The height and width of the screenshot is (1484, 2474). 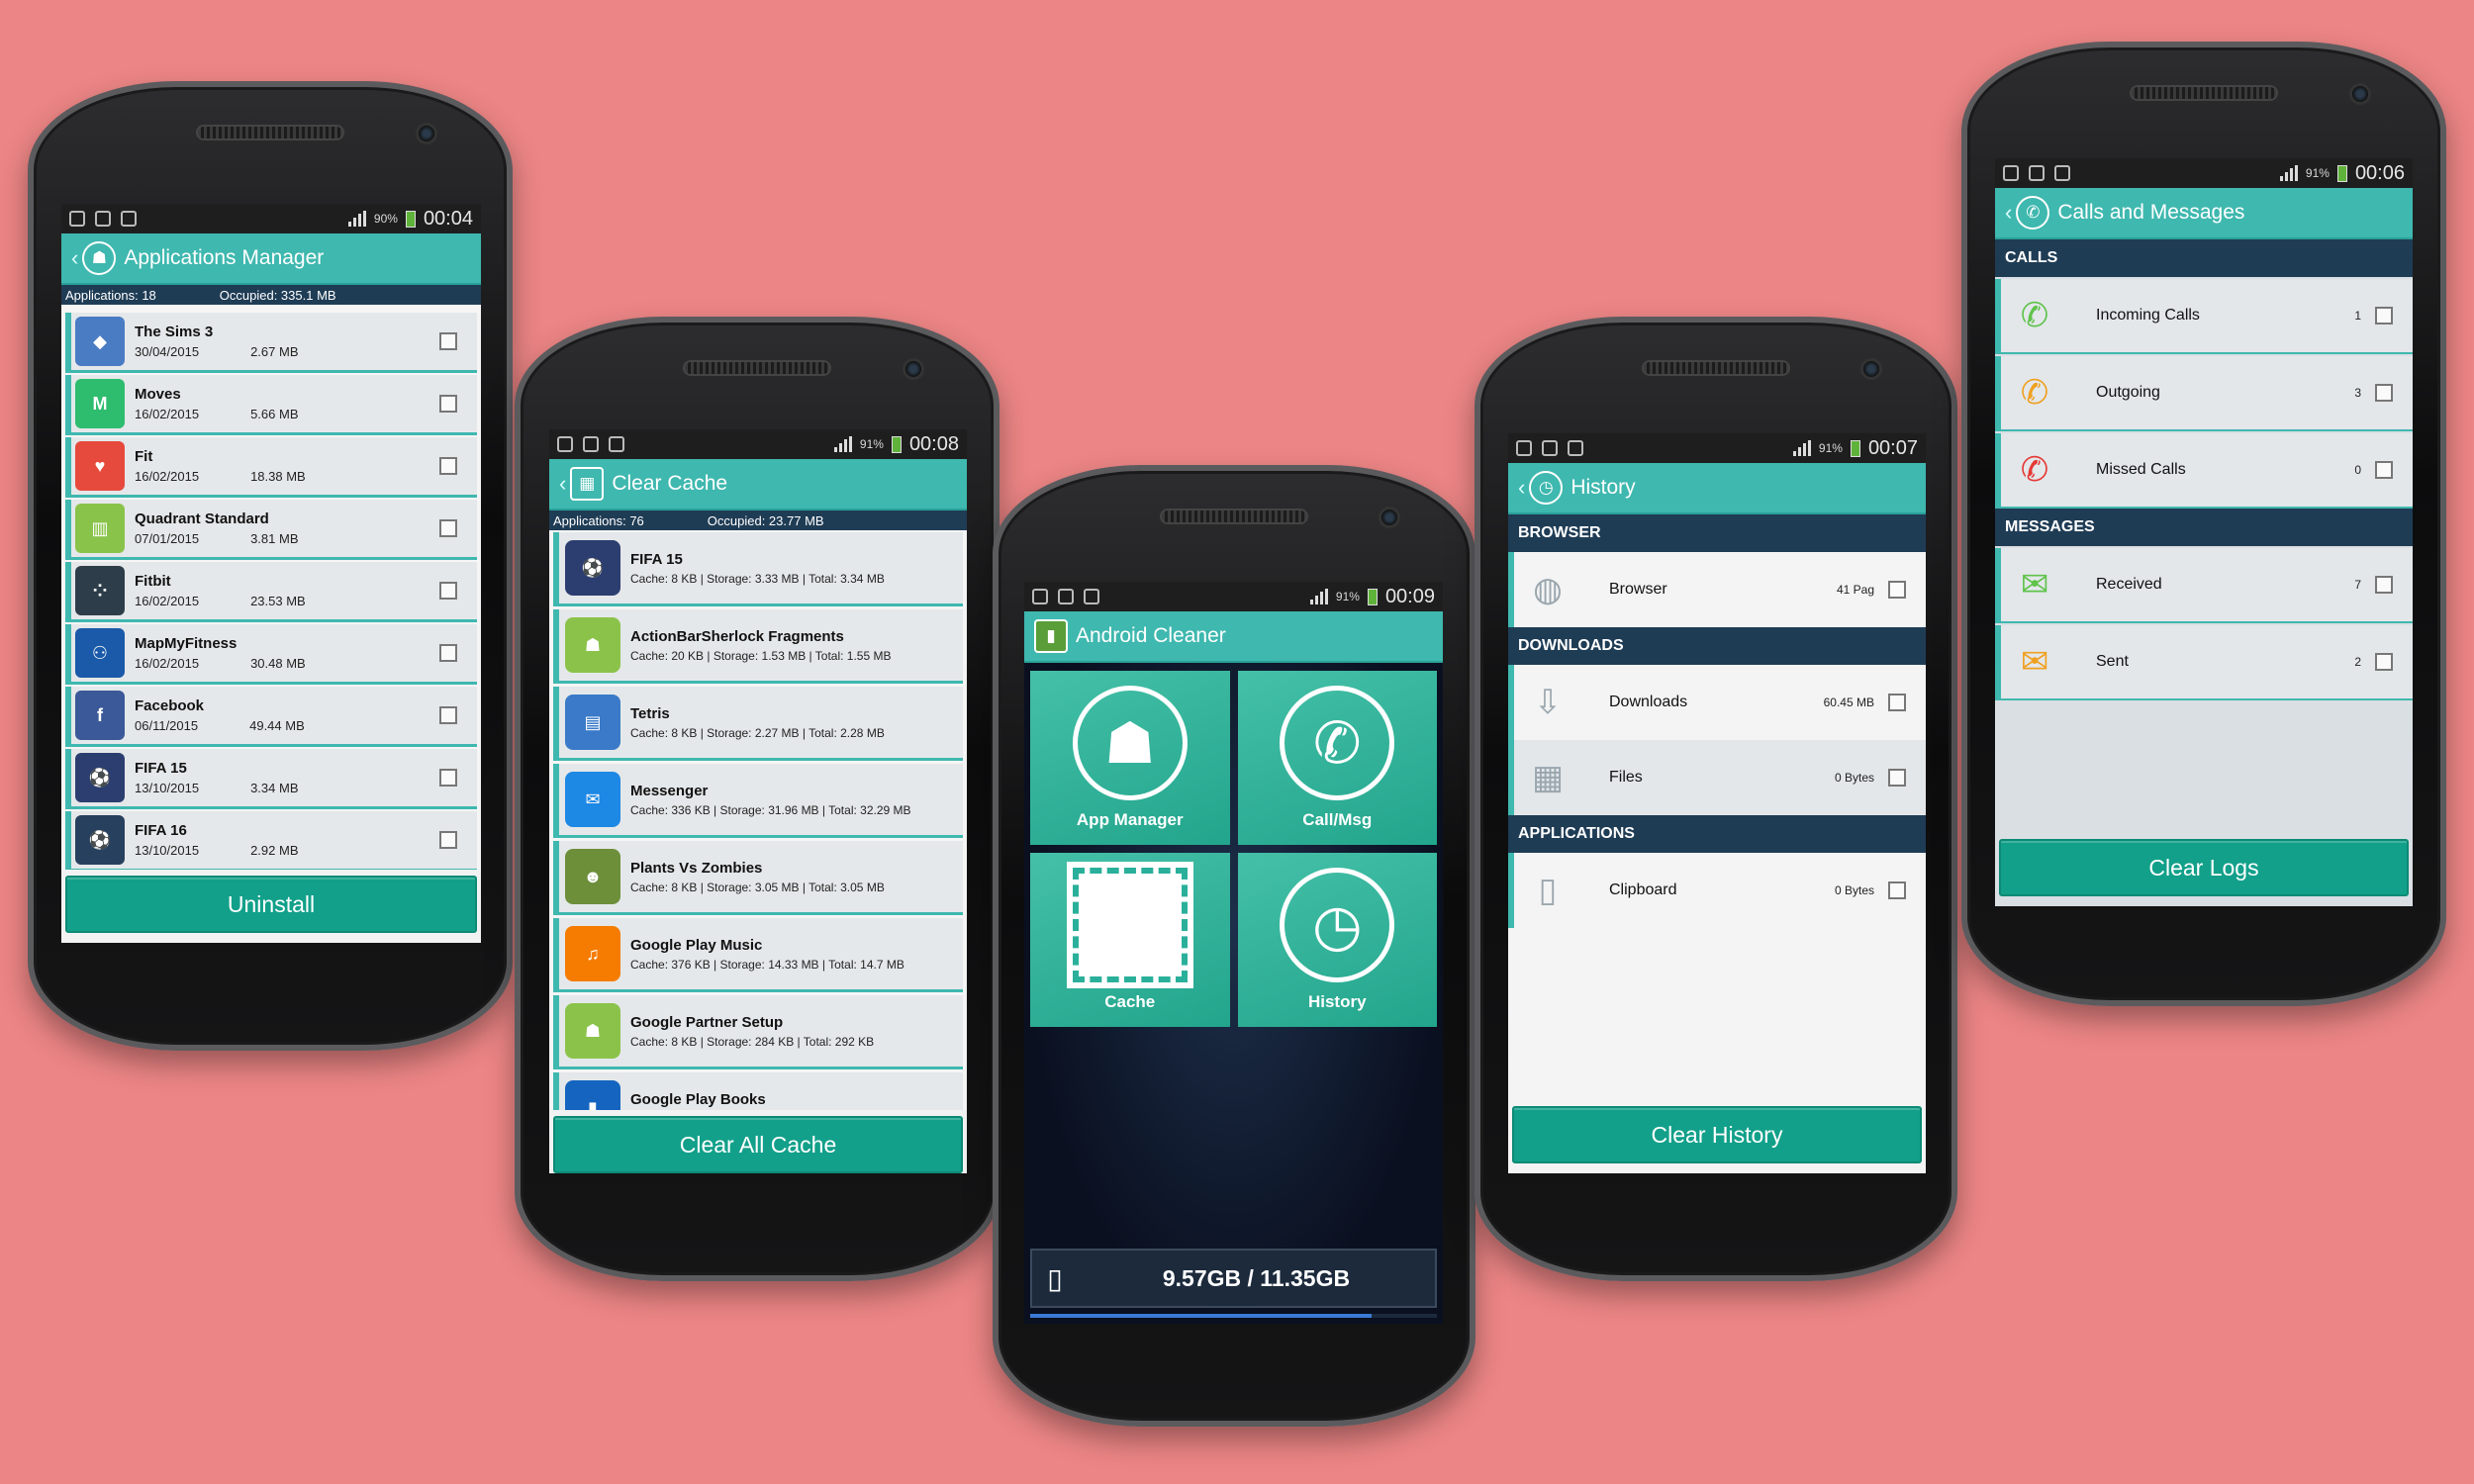 What do you see at coordinates (2204, 471) in the screenshot?
I see `item-row: ✆ Missed Calls 0` at bounding box center [2204, 471].